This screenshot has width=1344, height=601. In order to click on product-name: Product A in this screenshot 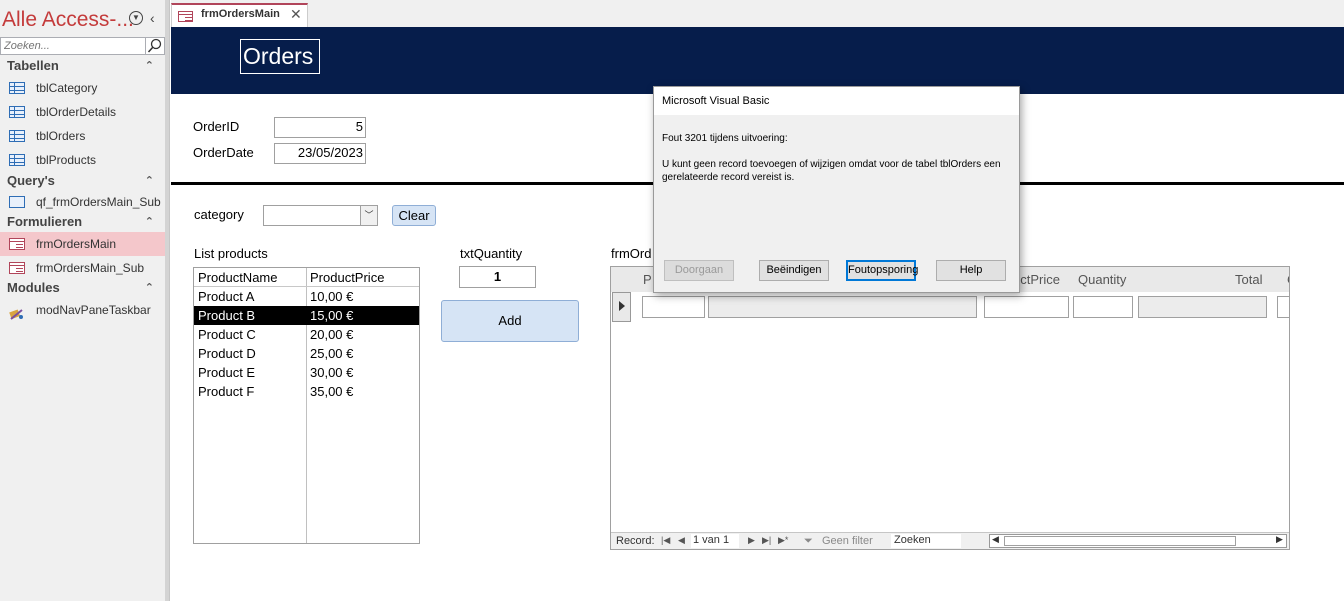, I will do `click(226, 296)`.